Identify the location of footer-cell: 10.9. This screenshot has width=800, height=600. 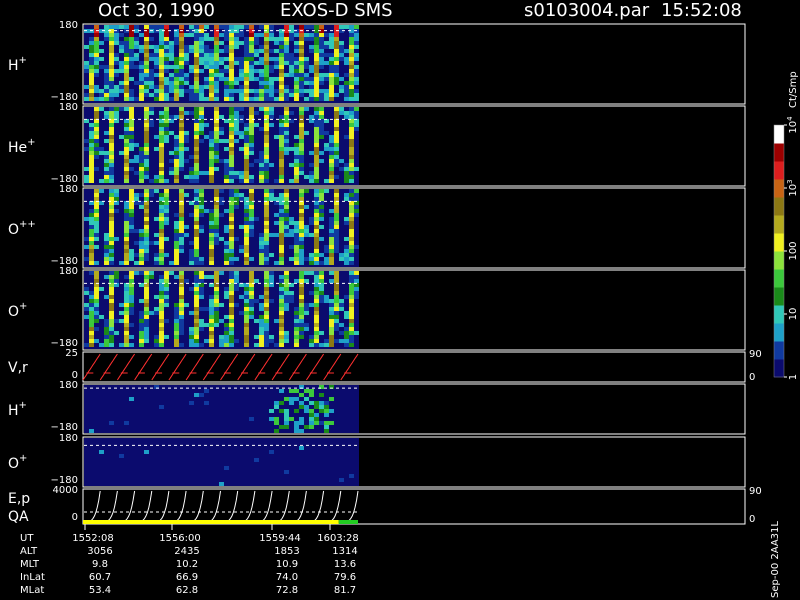
(287, 564).